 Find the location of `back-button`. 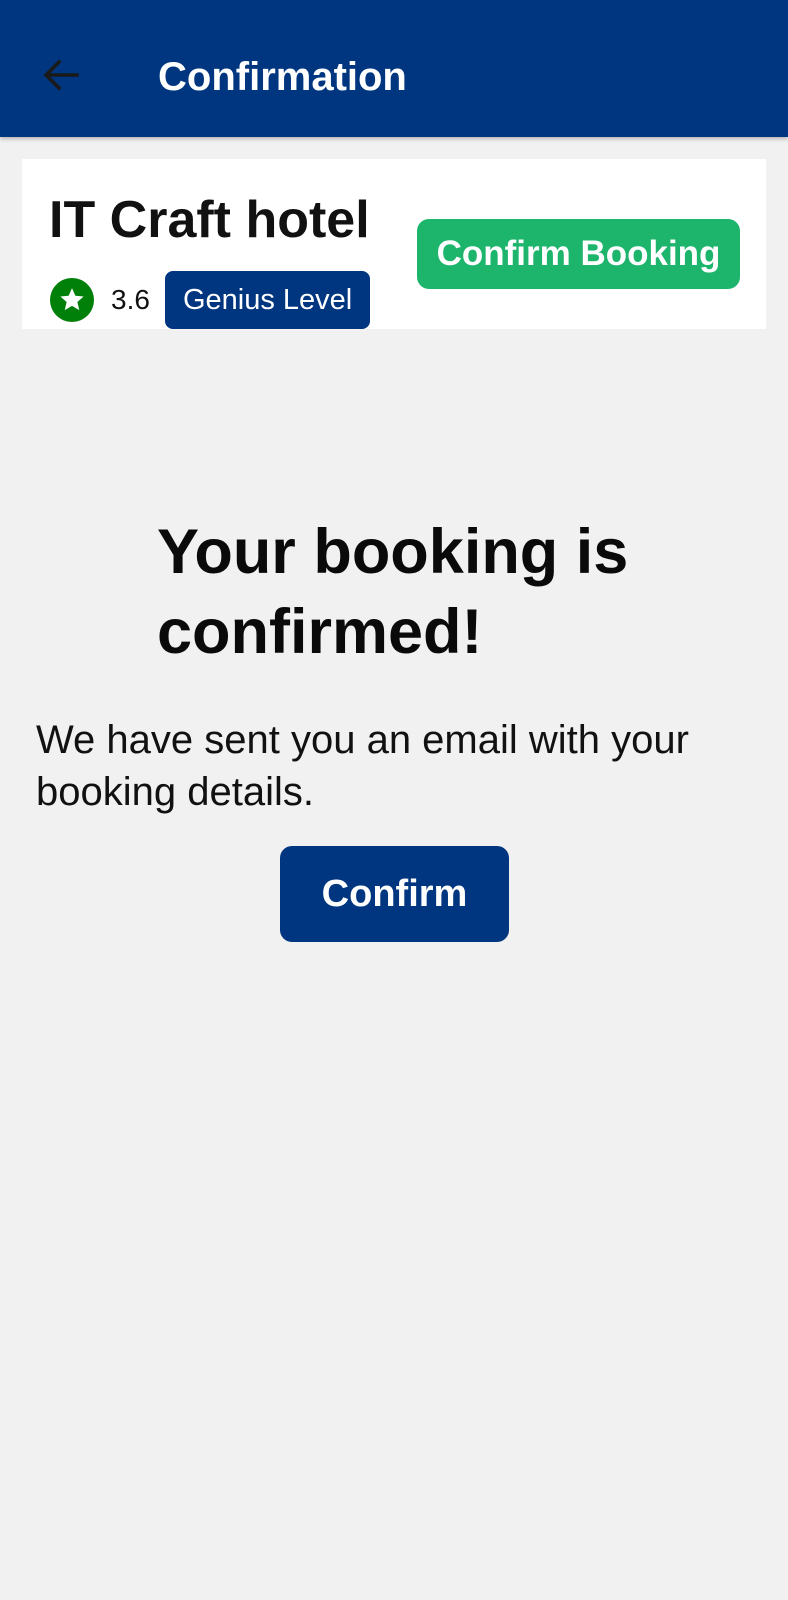

back-button is located at coordinates (61, 75).